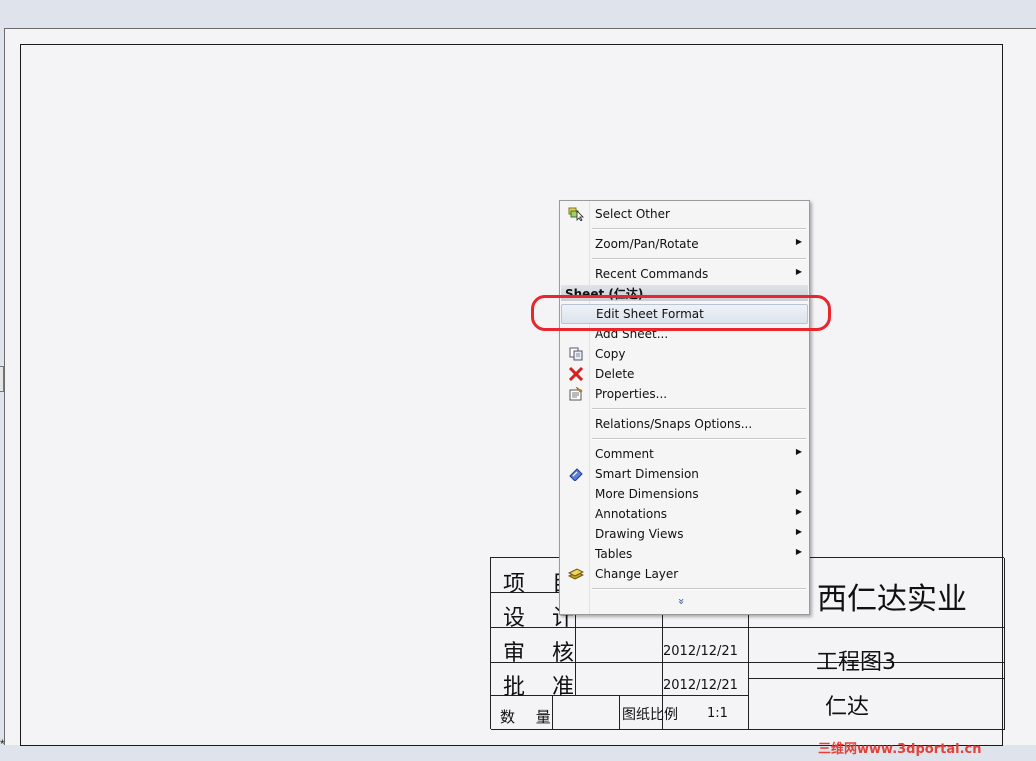 This screenshot has height=761, width=1036. What do you see at coordinates (632, 214) in the screenshot?
I see `select-other-label: Select Other` at bounding box center [632, 214].